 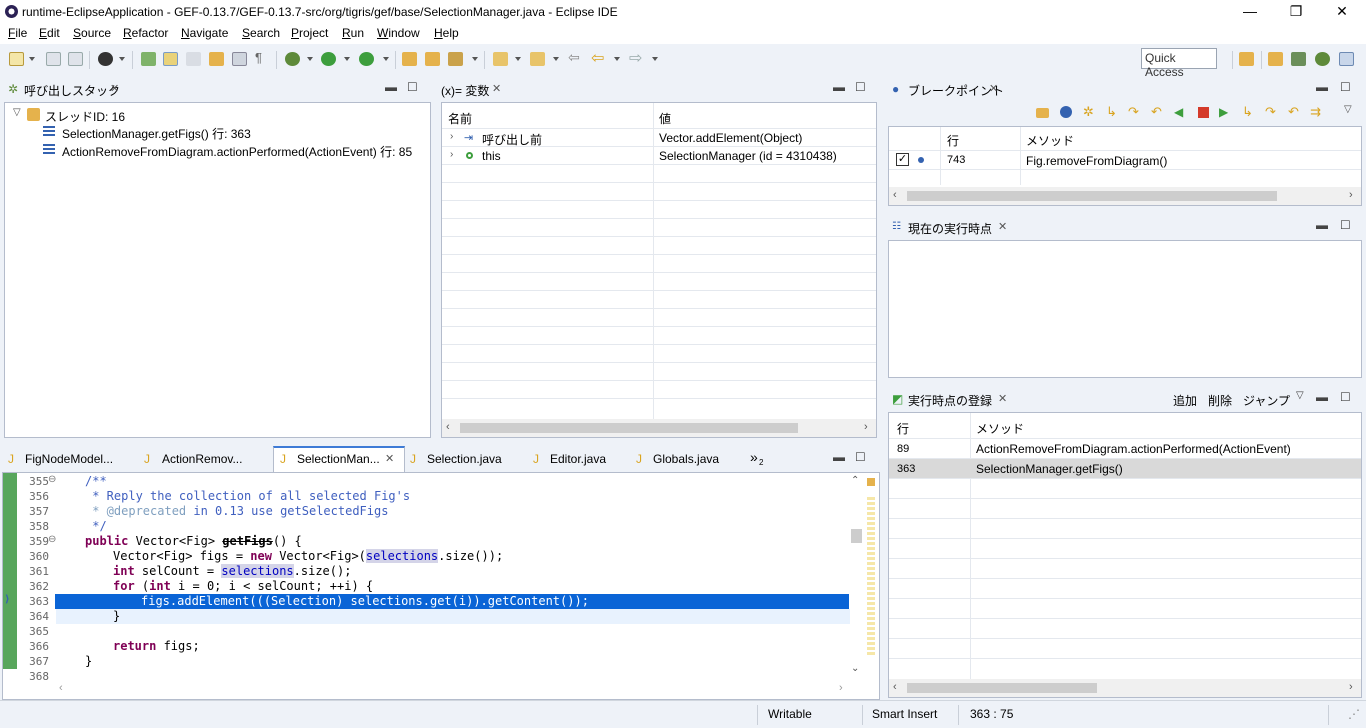 What do you see at coordinates (1179, 63) in the screenshot?
I see `quick-access-input: Quick Access` at bounding box center [1179, 63].